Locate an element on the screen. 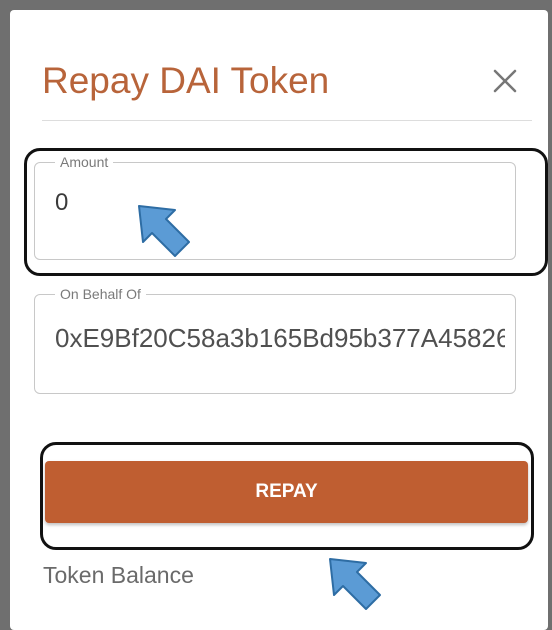 Image resolution: width=552 pixels, height=630 pixels. amount-label: Amount is located at coordinates (84, 162).